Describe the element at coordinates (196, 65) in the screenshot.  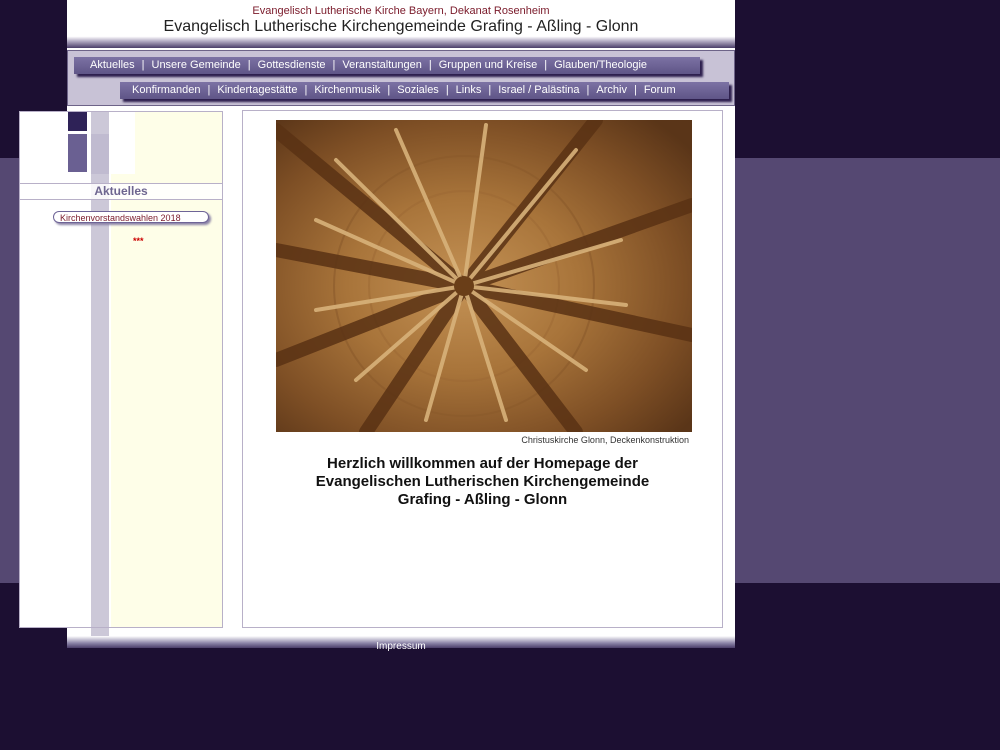
I see `nav-unsere-gemeinde: Unsere Gemeinde` at that location.